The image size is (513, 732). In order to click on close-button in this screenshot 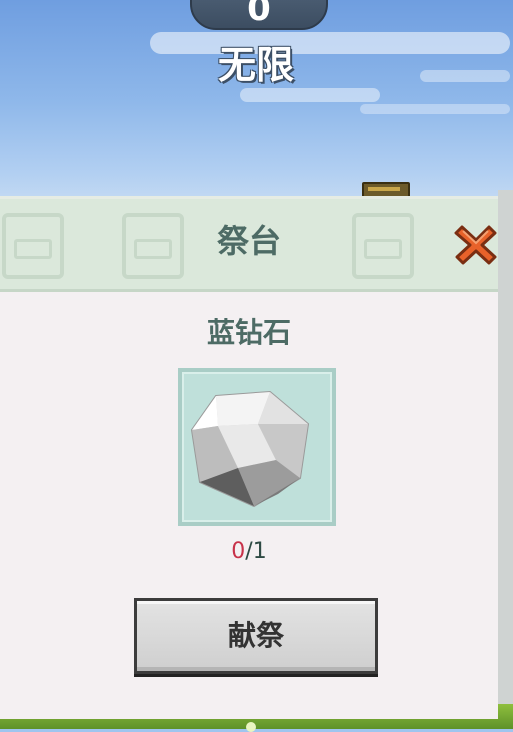, I will do `click(475, 245)`.